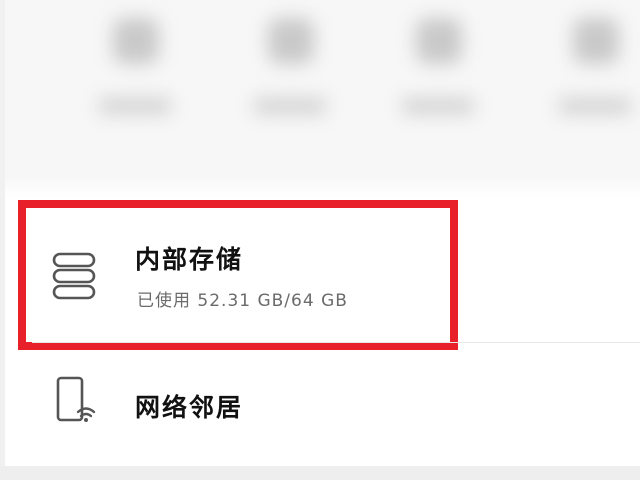 This screenshot has width=640, height=480. Describe the element at coordinates (320, 473) in the screenshot. I see `bottom-bar` at that location.